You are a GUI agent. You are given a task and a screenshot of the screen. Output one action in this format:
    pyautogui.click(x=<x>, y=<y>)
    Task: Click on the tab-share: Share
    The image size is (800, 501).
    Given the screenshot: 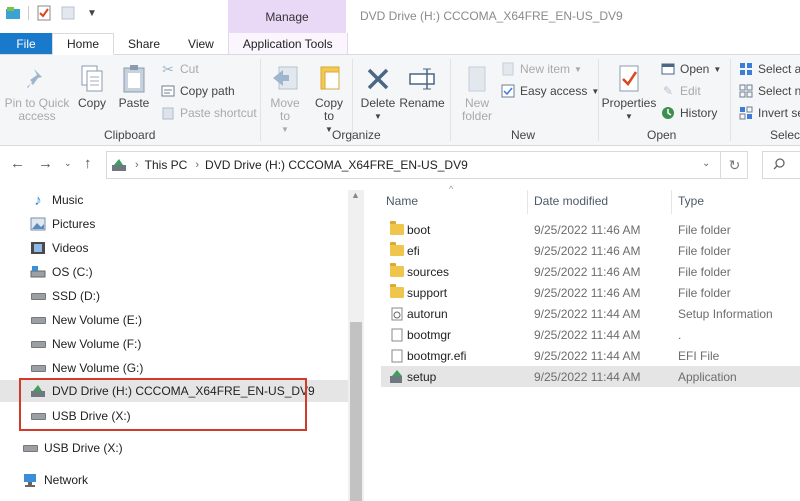 What is the action you would take?
    pyautogui.click(x=144, y=43)
    